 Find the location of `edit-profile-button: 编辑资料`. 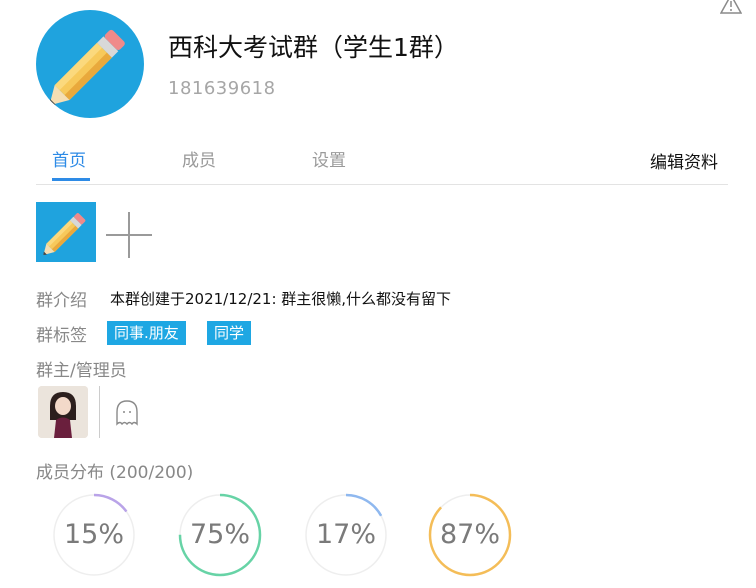

edit-profile-button: 编辑资料 is located at coordinates (684, 160).